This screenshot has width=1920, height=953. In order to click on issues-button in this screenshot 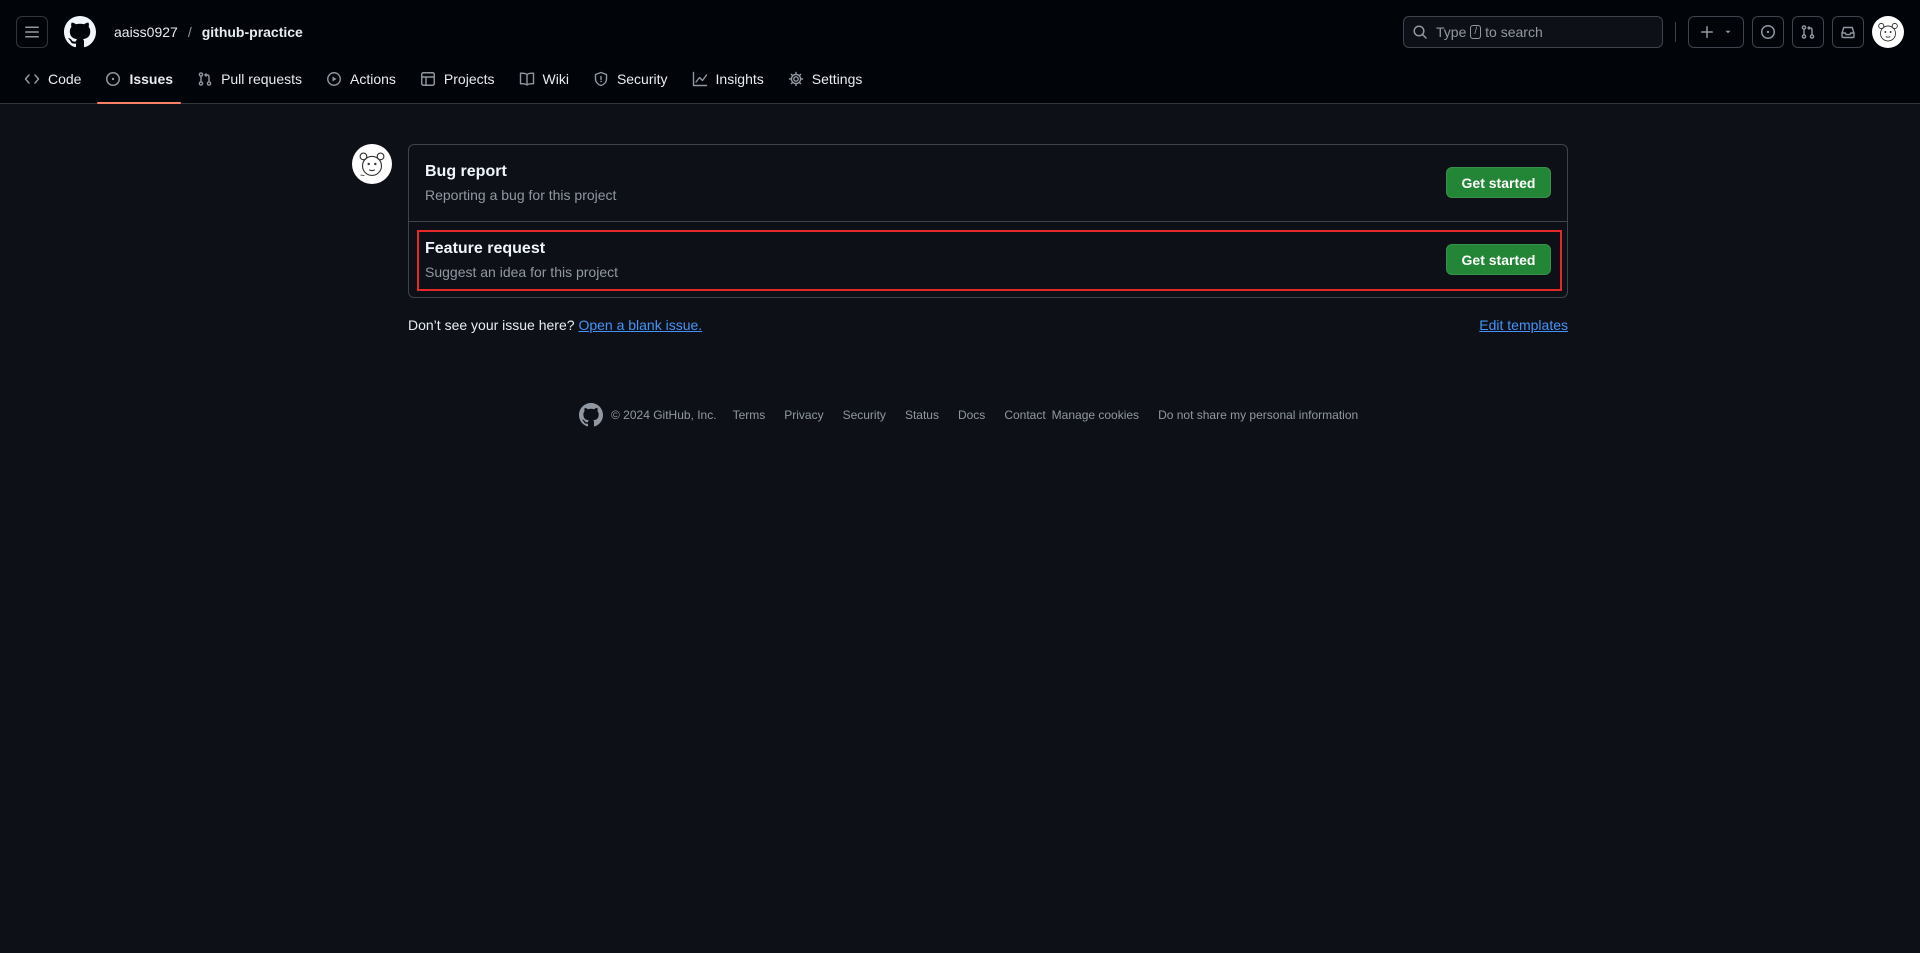, I will do `click(1768, 32)`.